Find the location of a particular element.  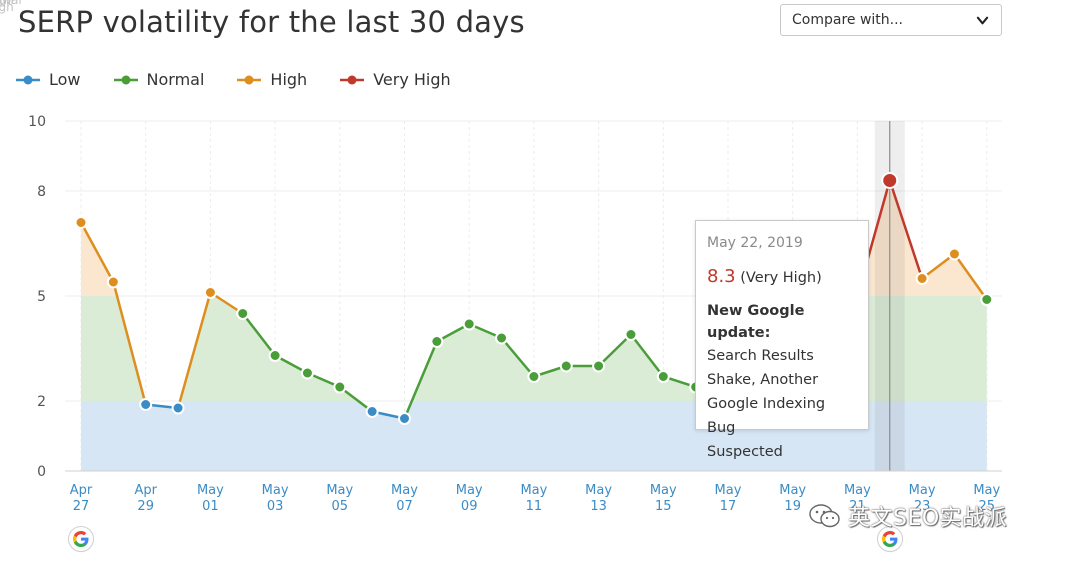

x-tick-label-day: 11 is located at coordinates (534, 506).